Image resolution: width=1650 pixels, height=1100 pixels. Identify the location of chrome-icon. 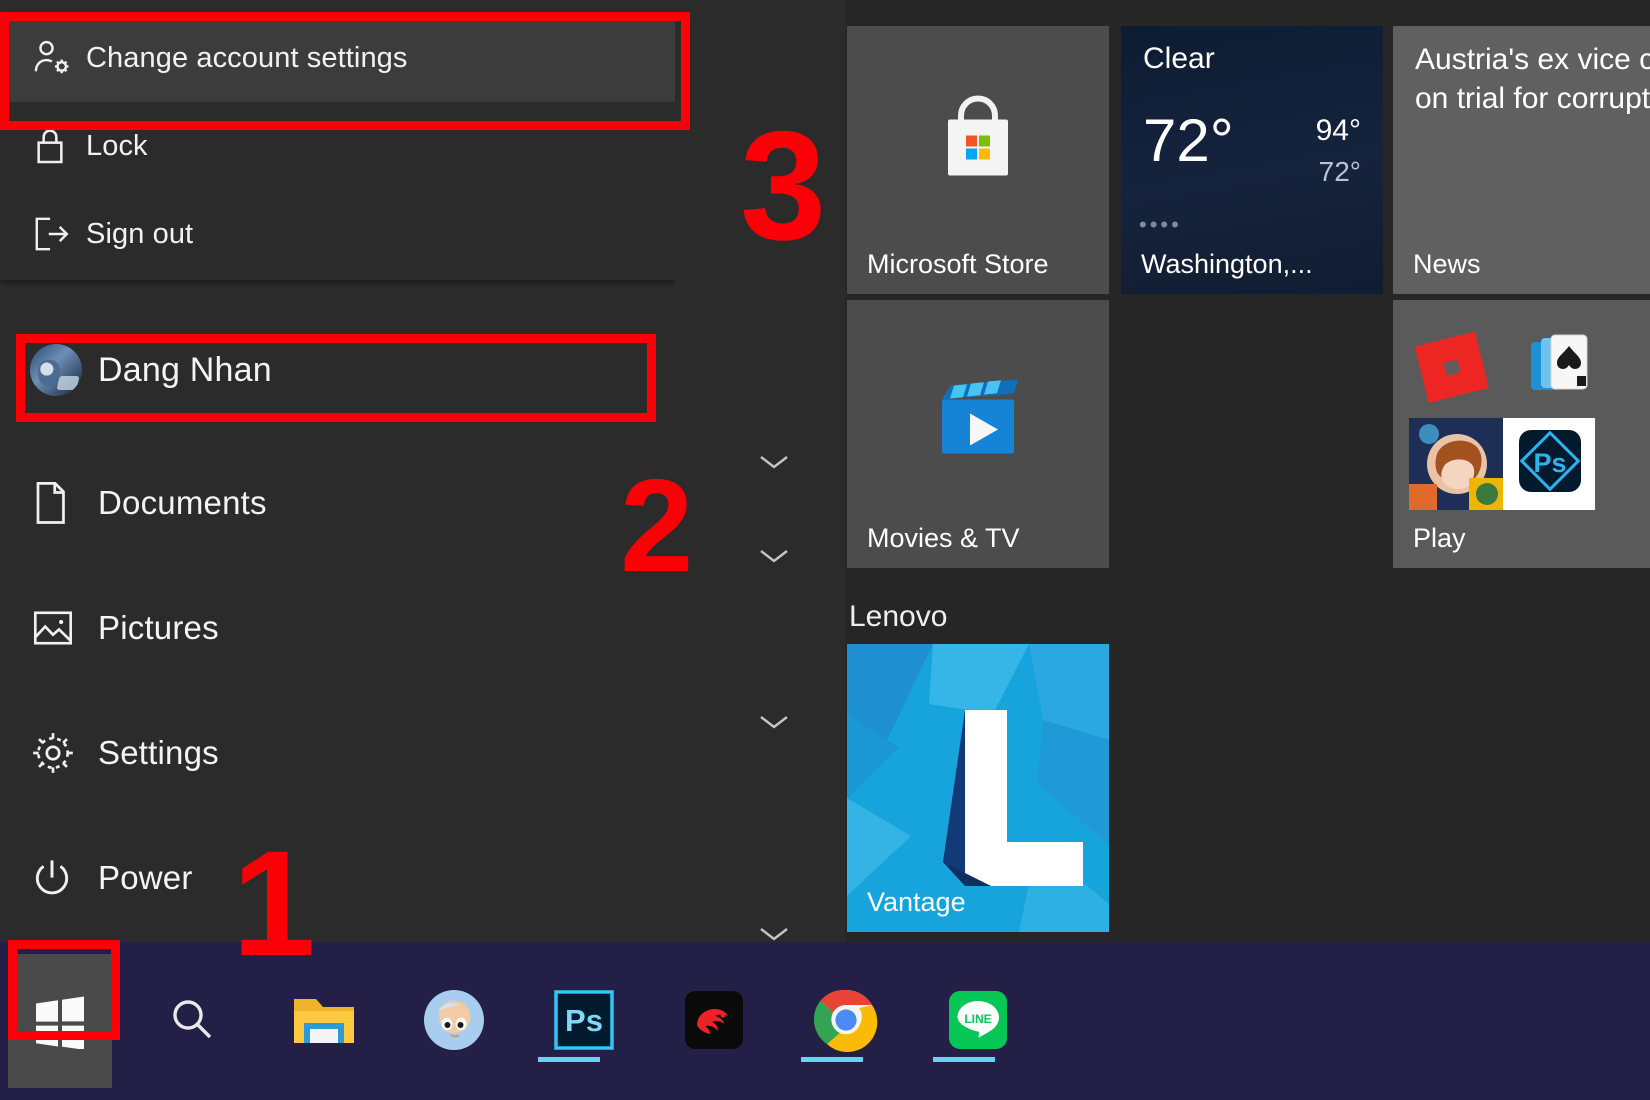
(846, 1020).